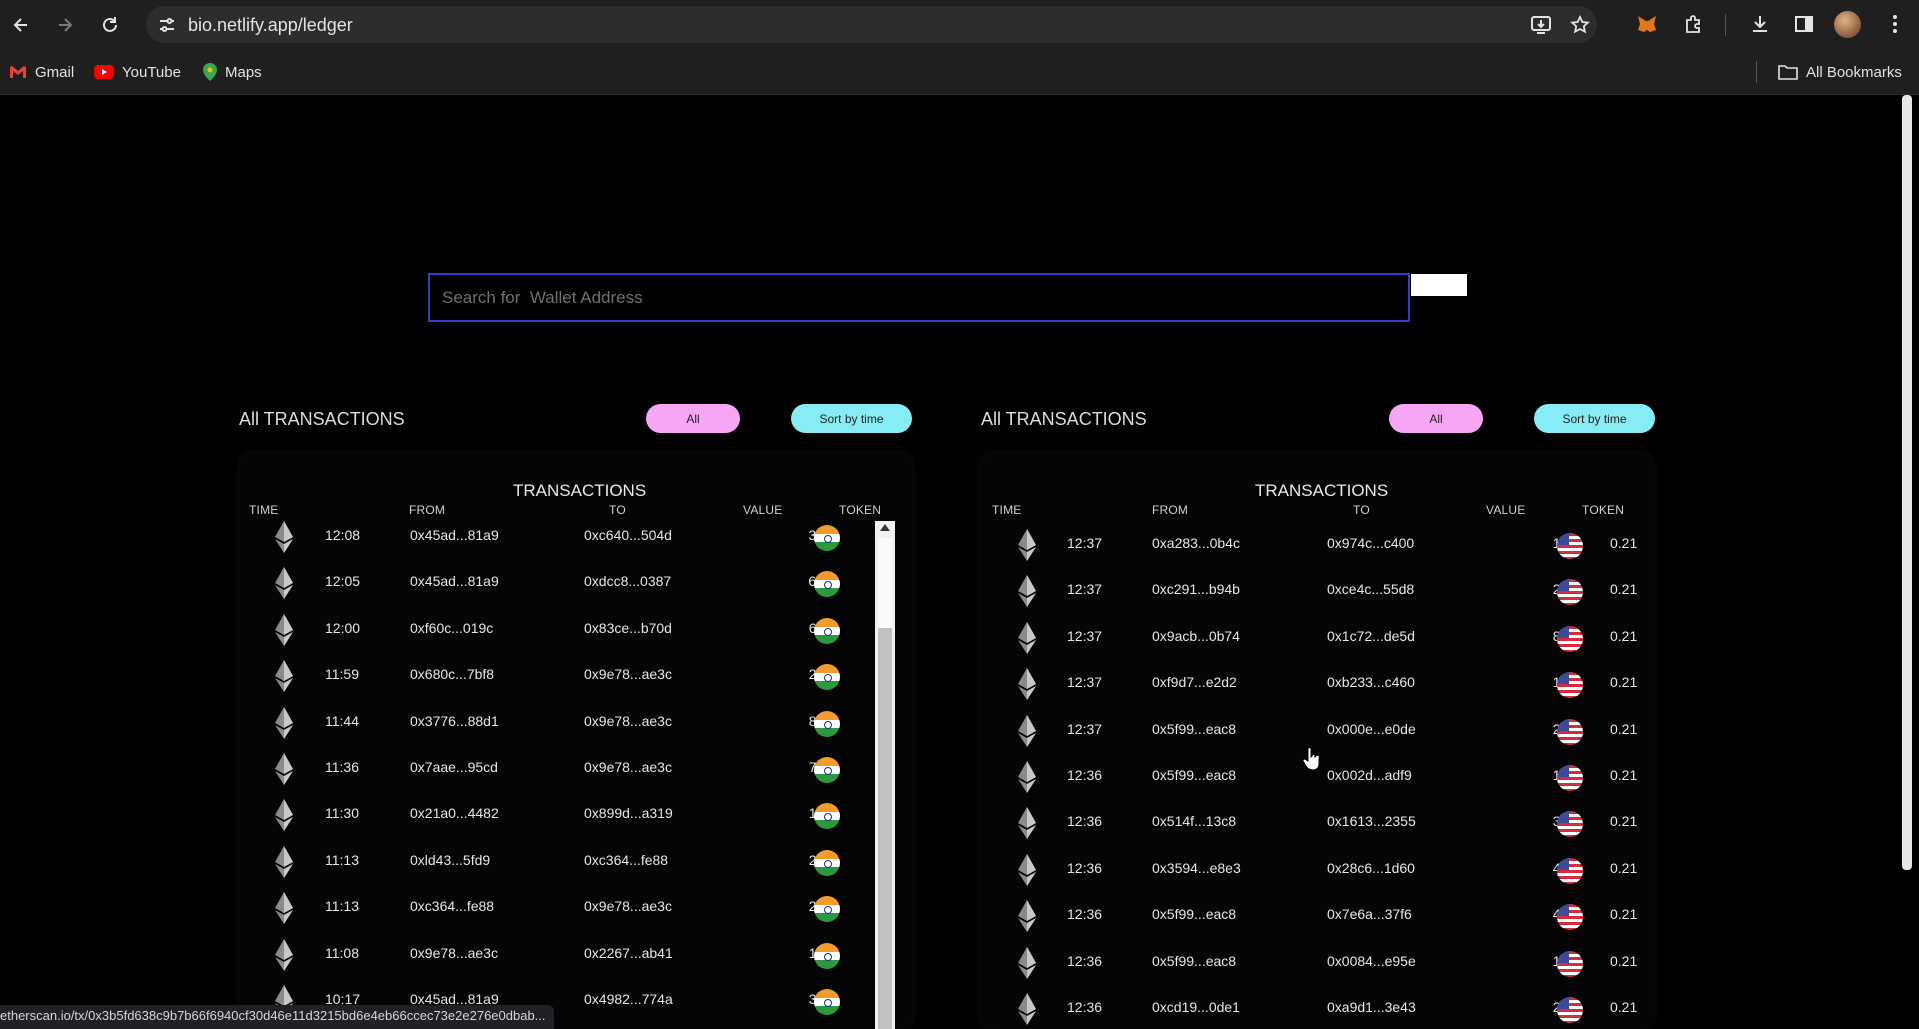 The height and width of the screenshot is (1029, 1919). What do you see at coordinates (871, 24) in the screenshot?
I see `address-bar: bio.netlify.app/ledger` at bounding box center [871, 24].